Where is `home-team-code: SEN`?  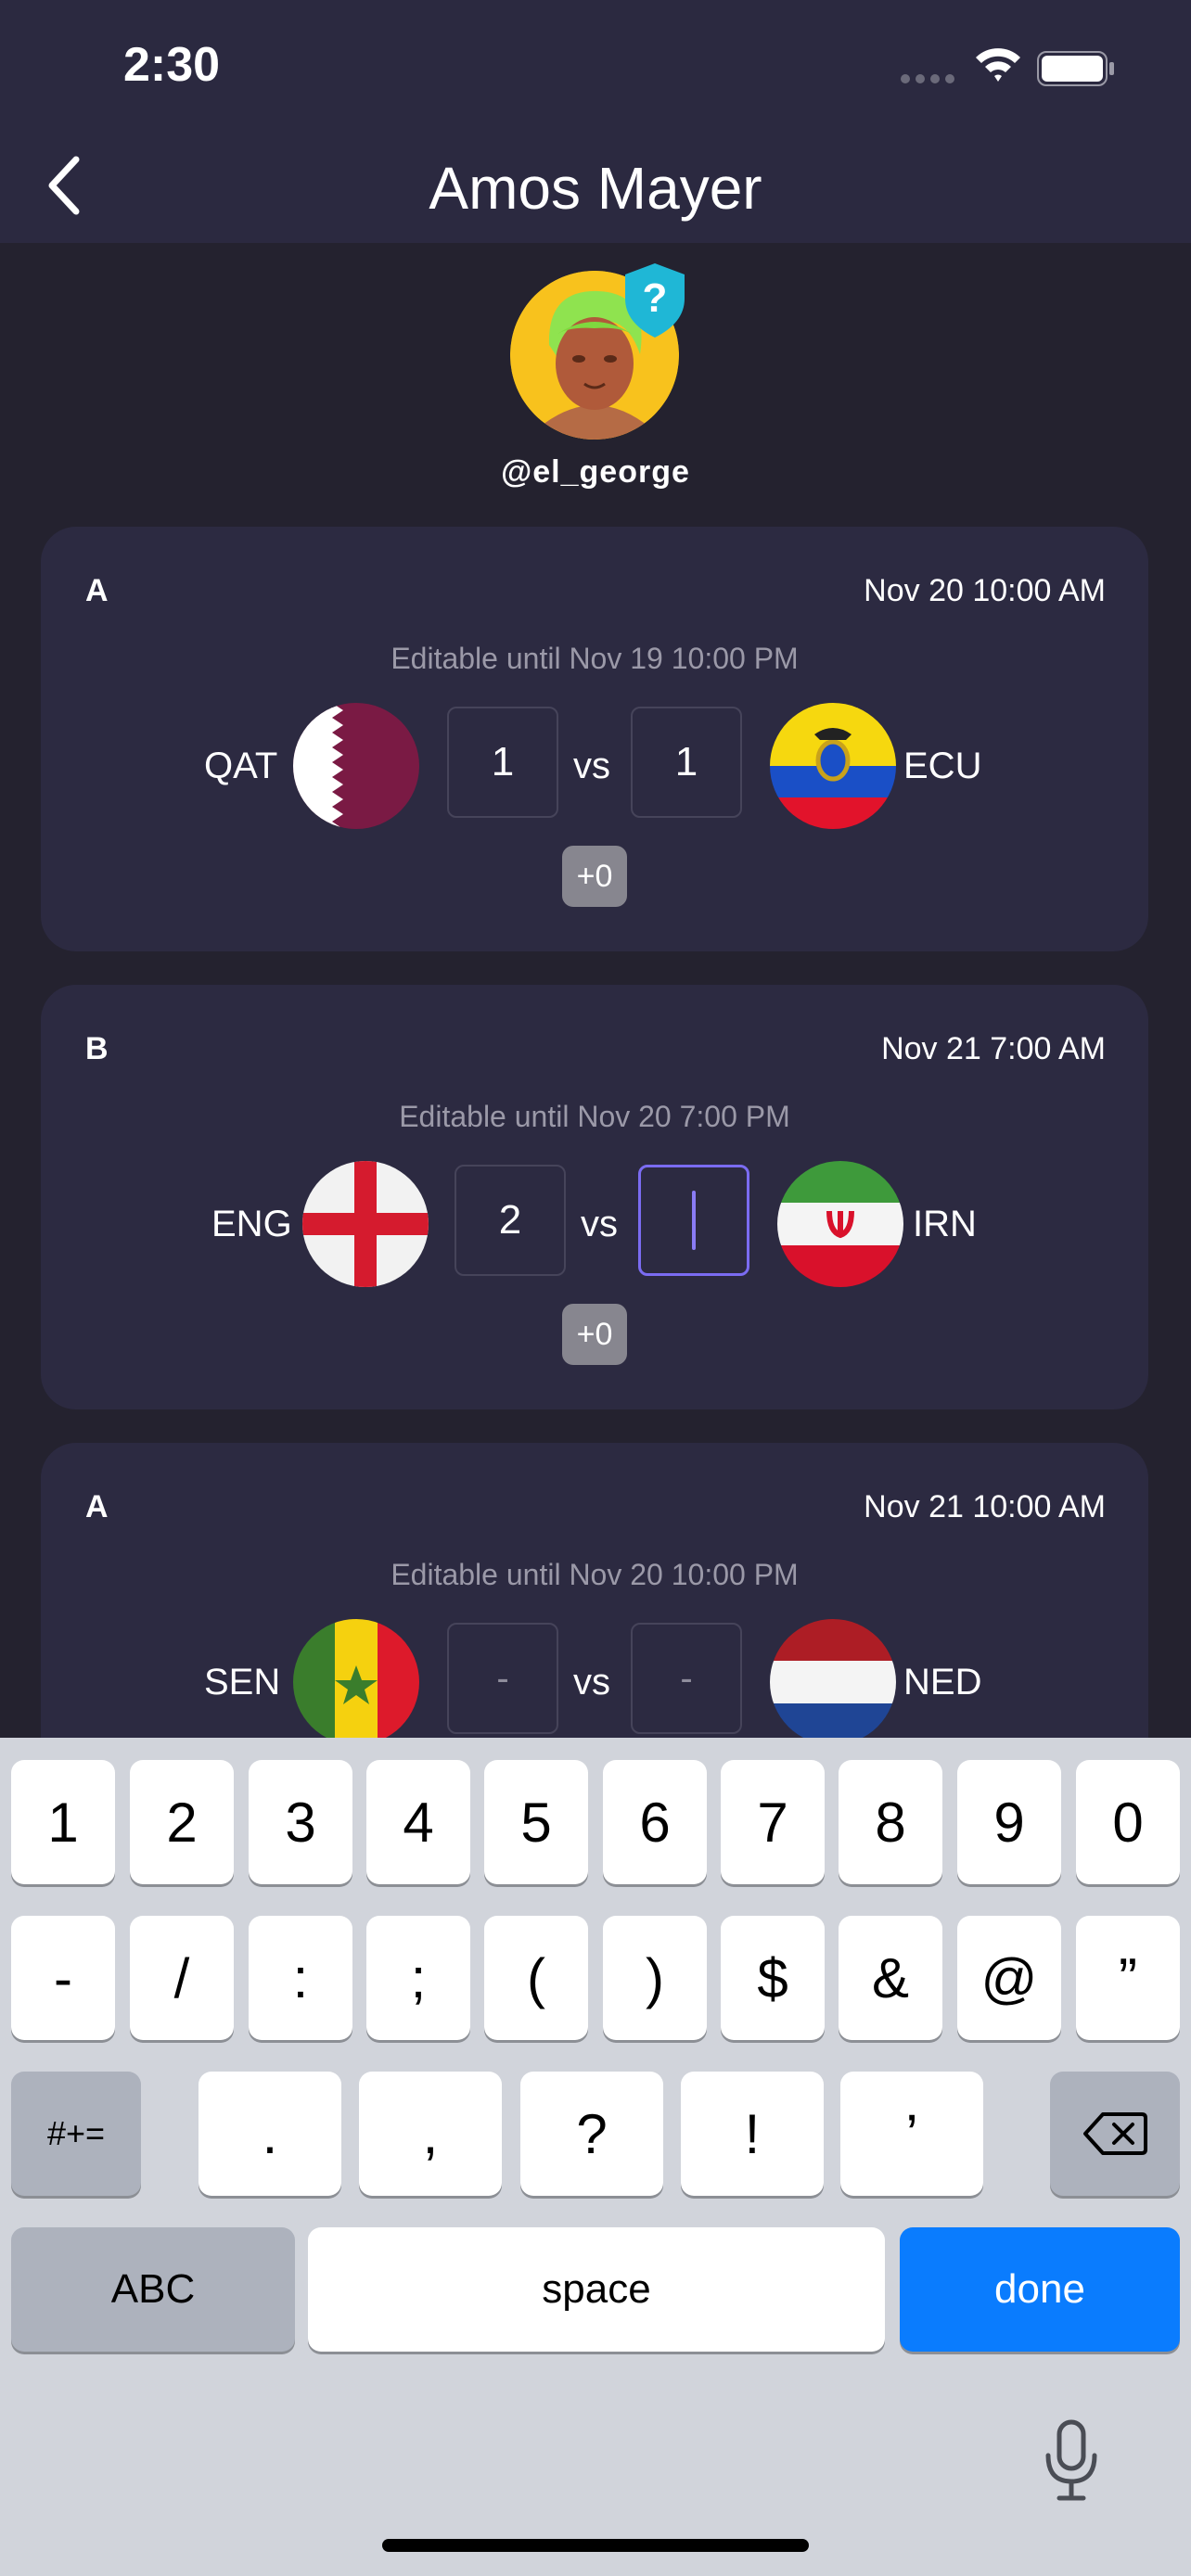 home-team-code: SEN is located at coordinates (242, 1682).